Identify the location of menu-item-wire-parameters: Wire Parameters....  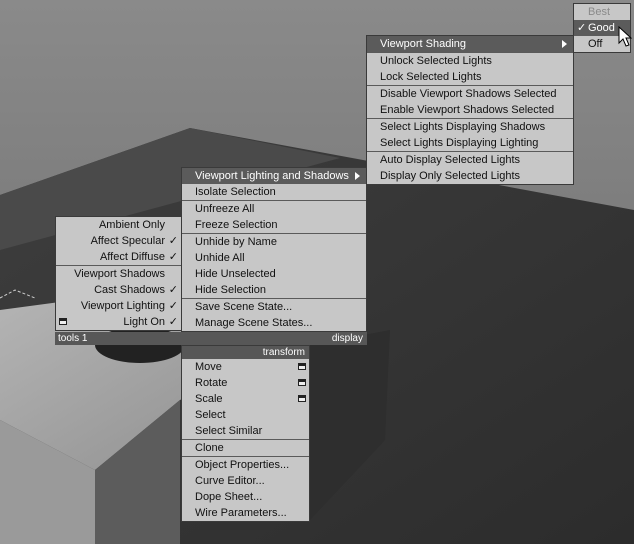
(245, 513).